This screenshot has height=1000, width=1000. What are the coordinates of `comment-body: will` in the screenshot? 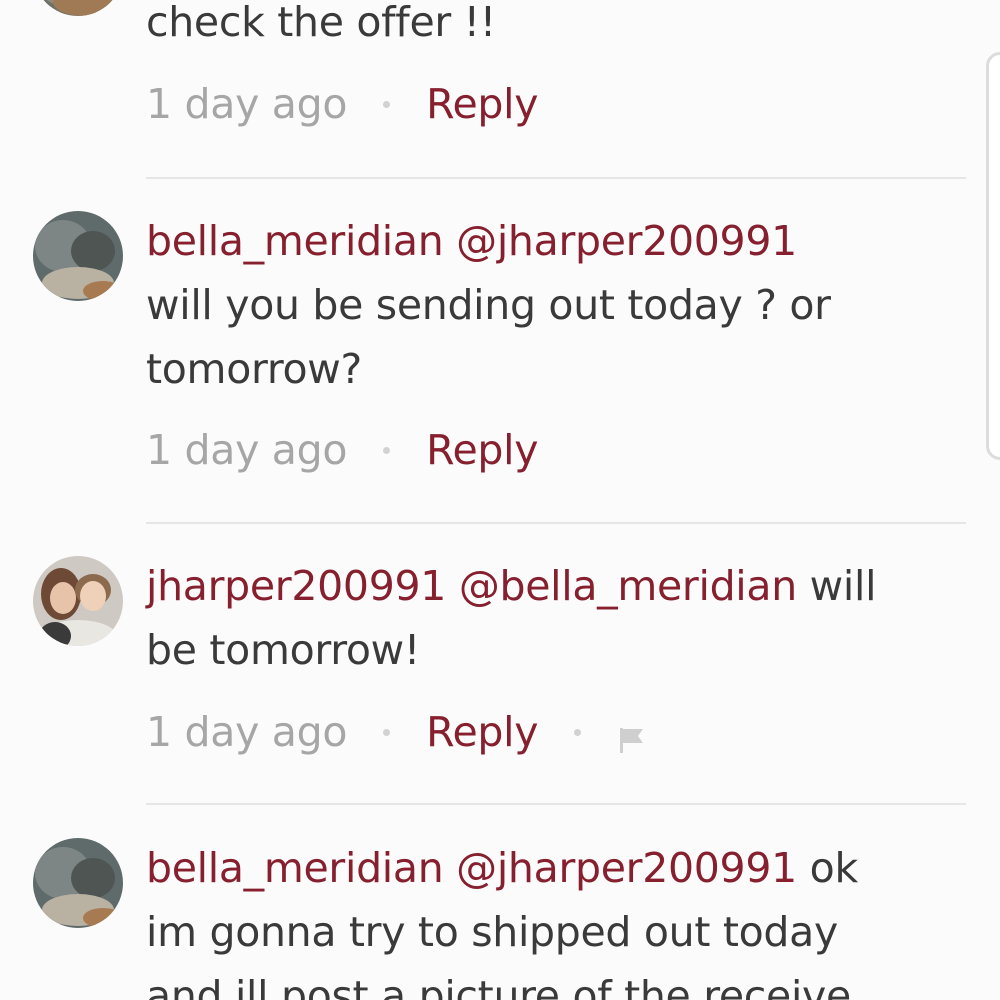 It's located at (843, 586).